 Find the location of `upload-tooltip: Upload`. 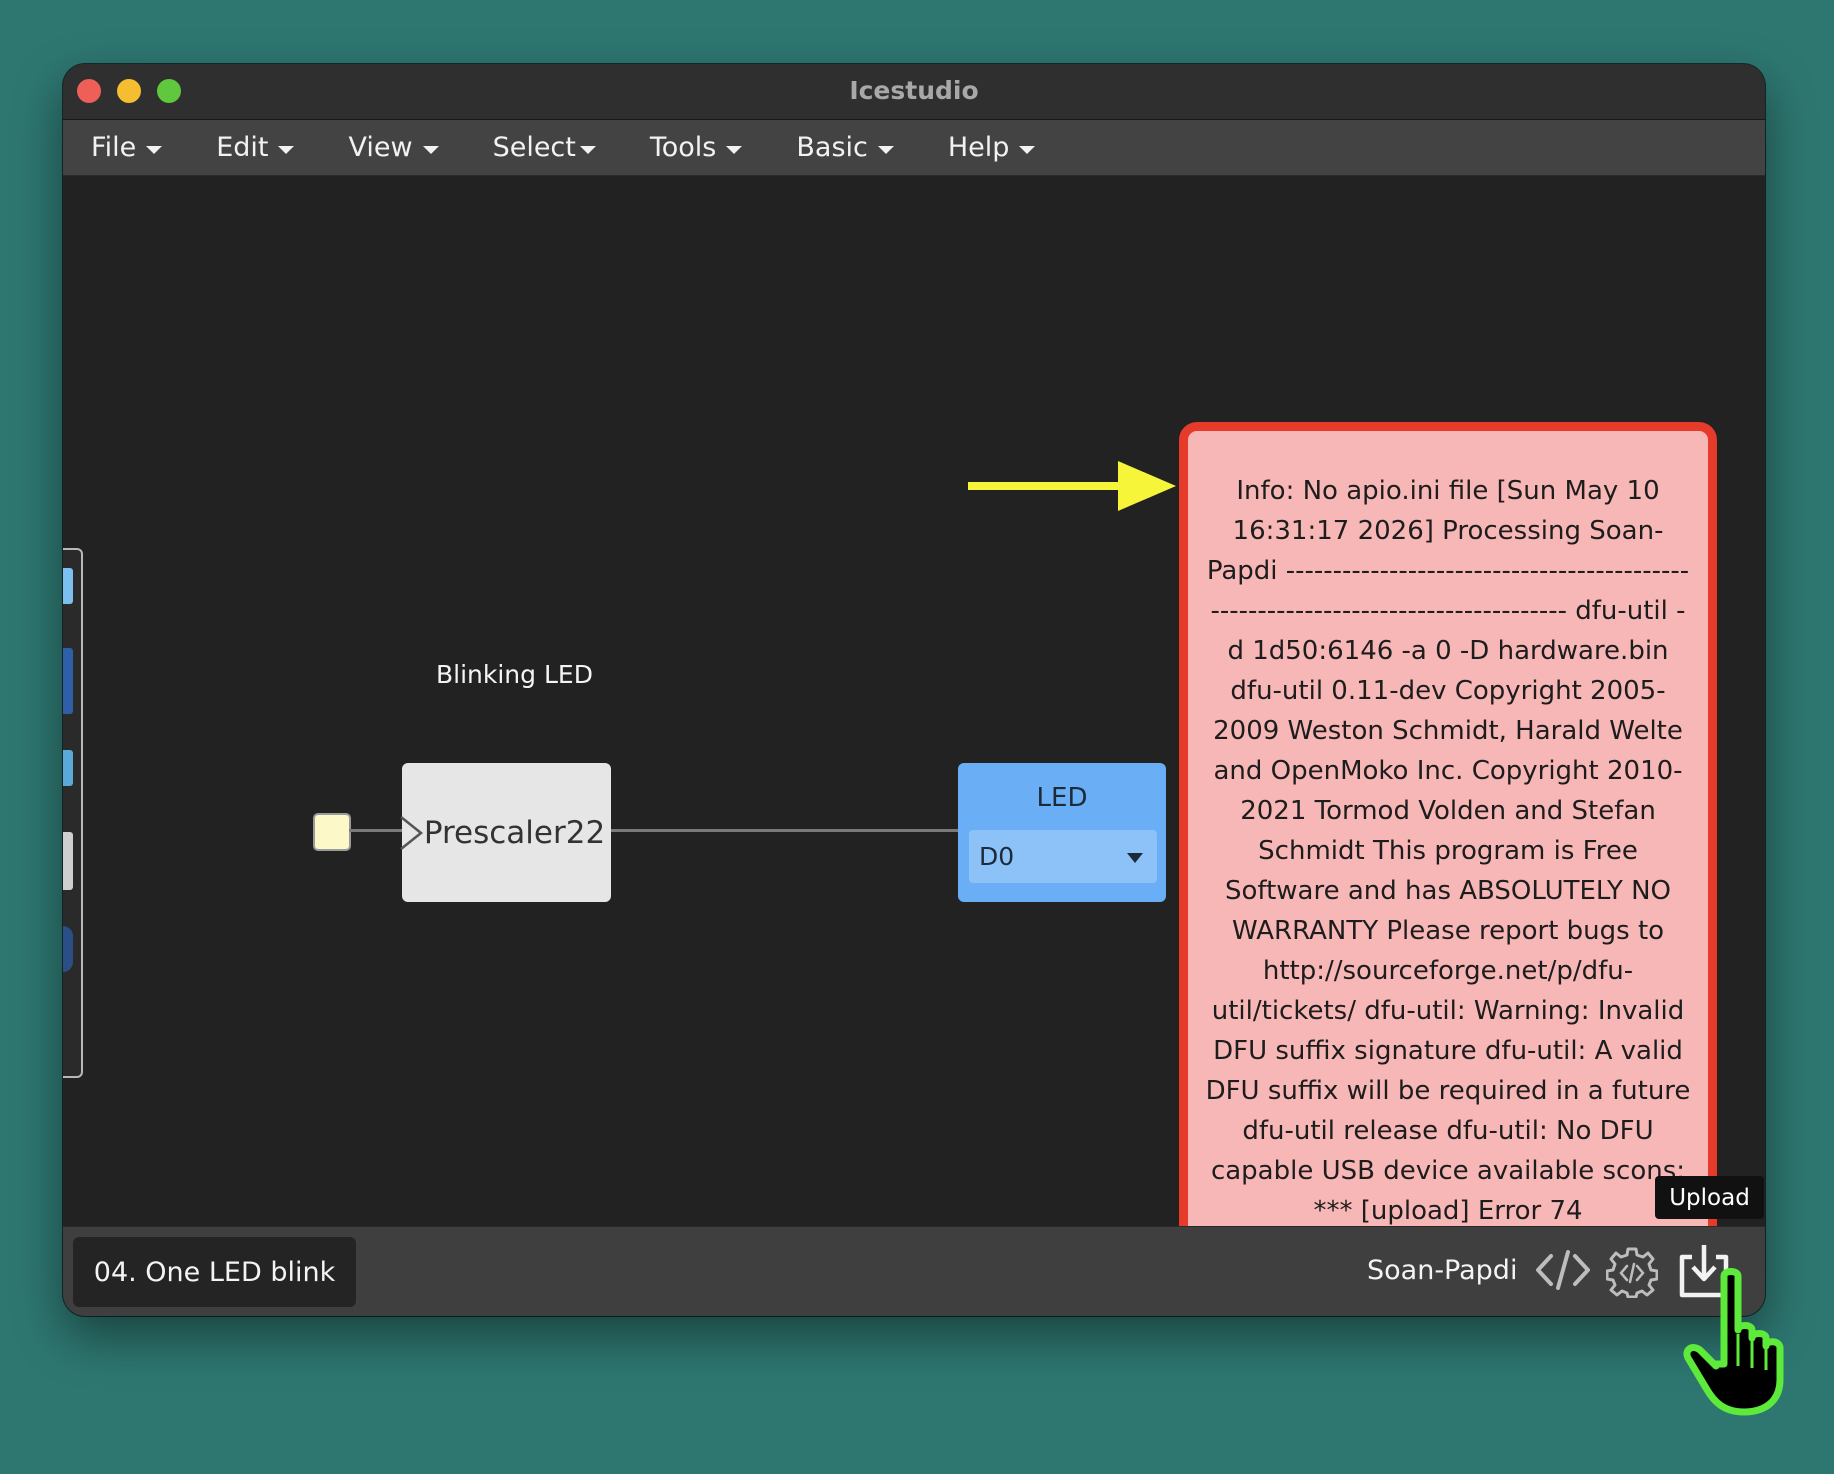

upload-tooltip: Upload is located at coordinates (1709, 1197).